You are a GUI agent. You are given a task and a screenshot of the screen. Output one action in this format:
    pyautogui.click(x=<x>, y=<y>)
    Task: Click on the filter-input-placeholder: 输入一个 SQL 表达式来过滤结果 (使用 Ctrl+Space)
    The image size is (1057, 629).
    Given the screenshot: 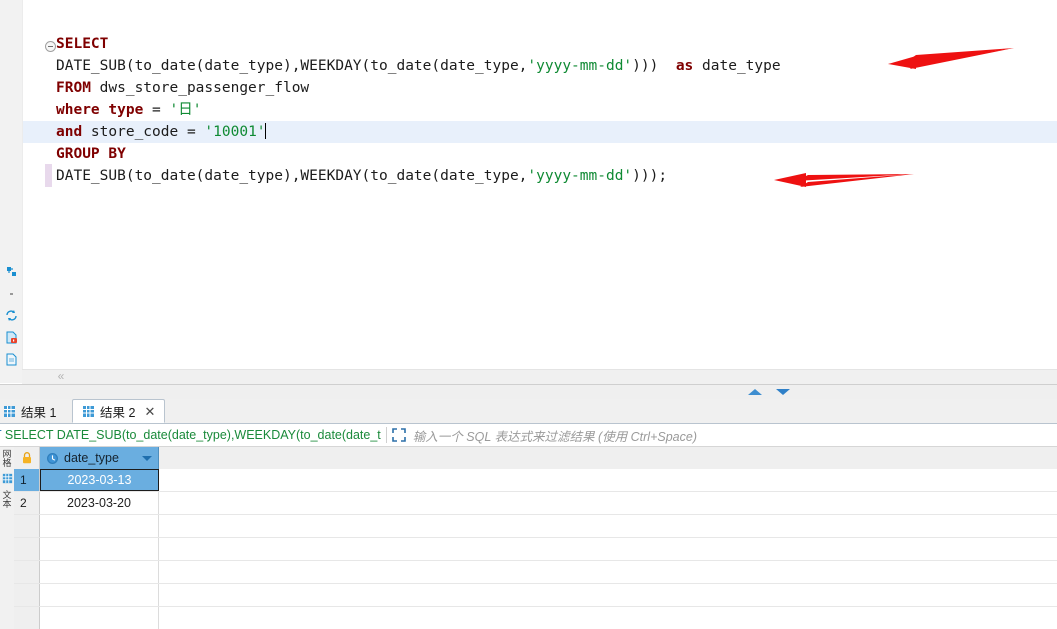 What is the action you would take?
    pyautogui.click(x=555, y=435)
    